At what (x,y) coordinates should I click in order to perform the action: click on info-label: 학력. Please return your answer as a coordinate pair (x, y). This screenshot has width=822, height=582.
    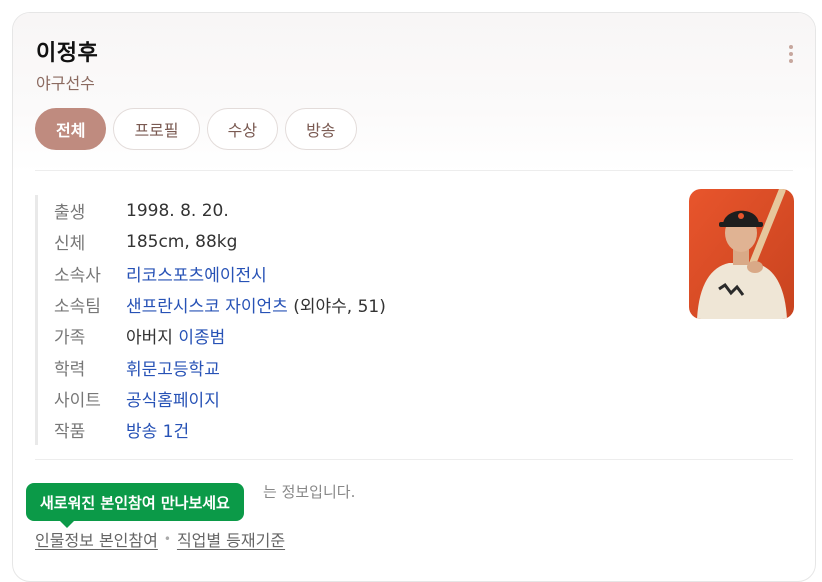
    Looking at the image, I should click on (70, 369).